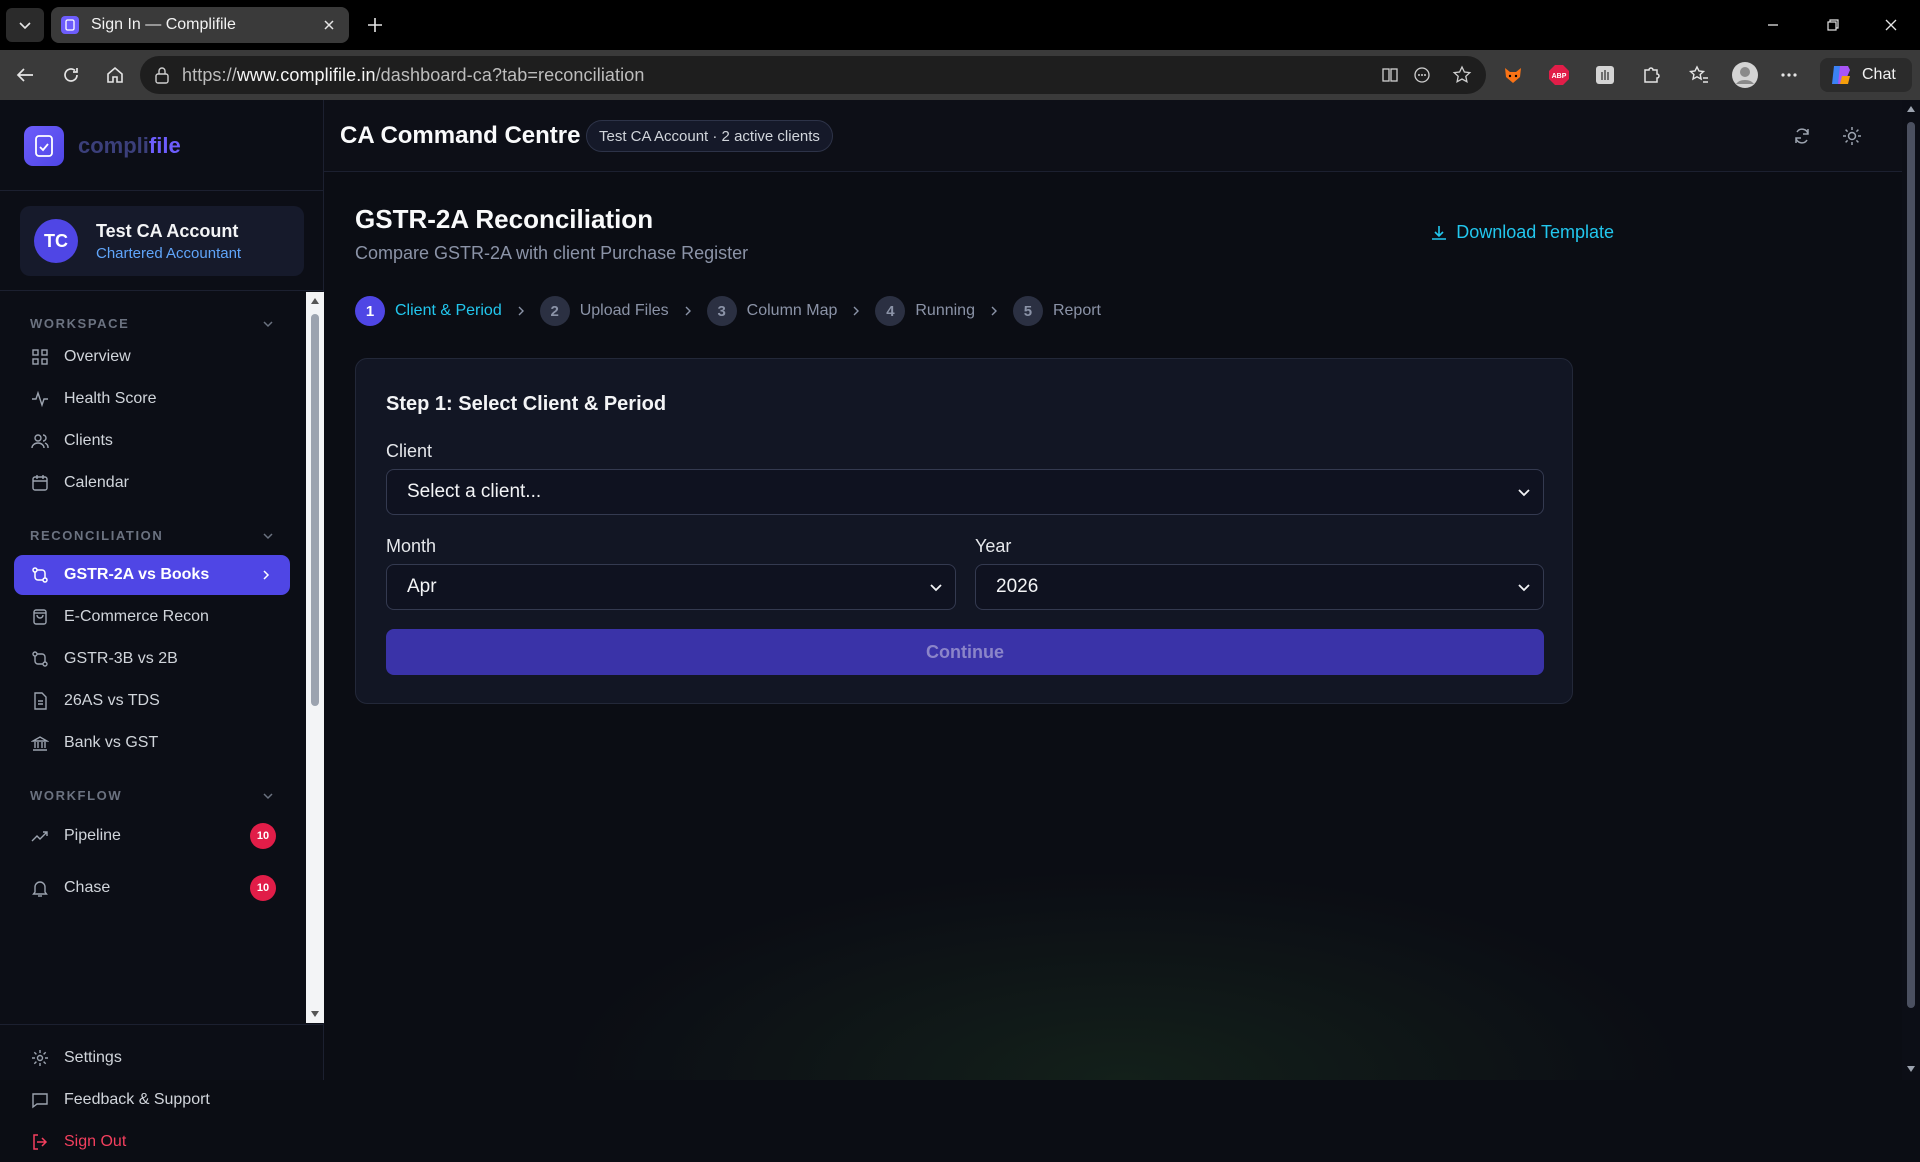  Describe the element at coordinates (1259, 587) in the screenshot. I see `year-select: 2026` at that location.